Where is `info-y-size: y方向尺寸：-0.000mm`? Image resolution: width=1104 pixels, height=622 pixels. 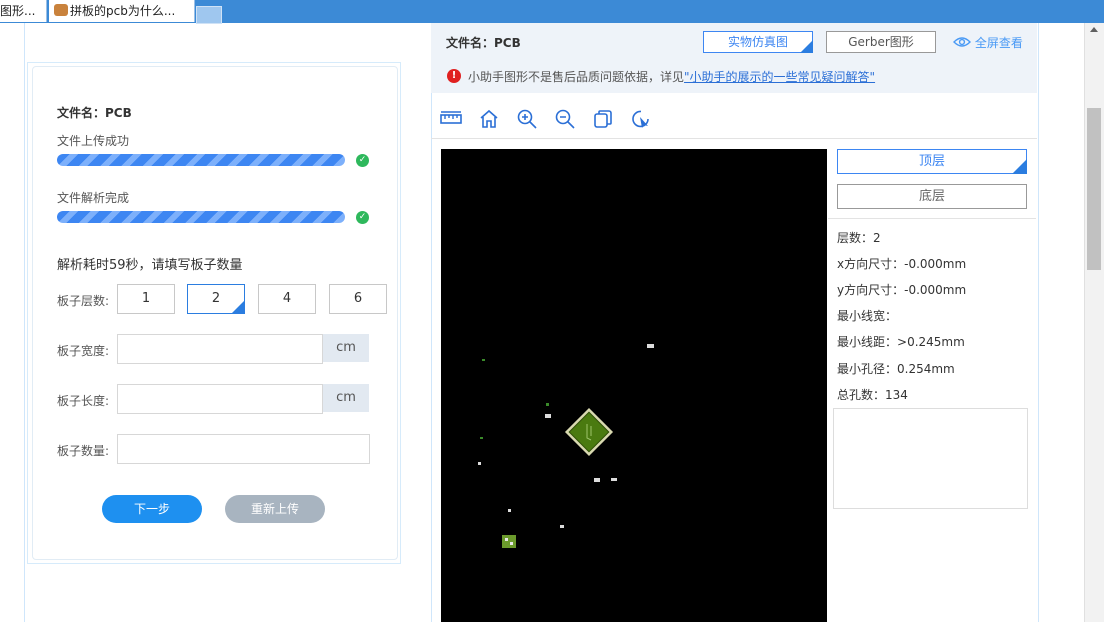 info-y-size: y方向尺寸：-0.000mm is located at coordinates (901, 289).